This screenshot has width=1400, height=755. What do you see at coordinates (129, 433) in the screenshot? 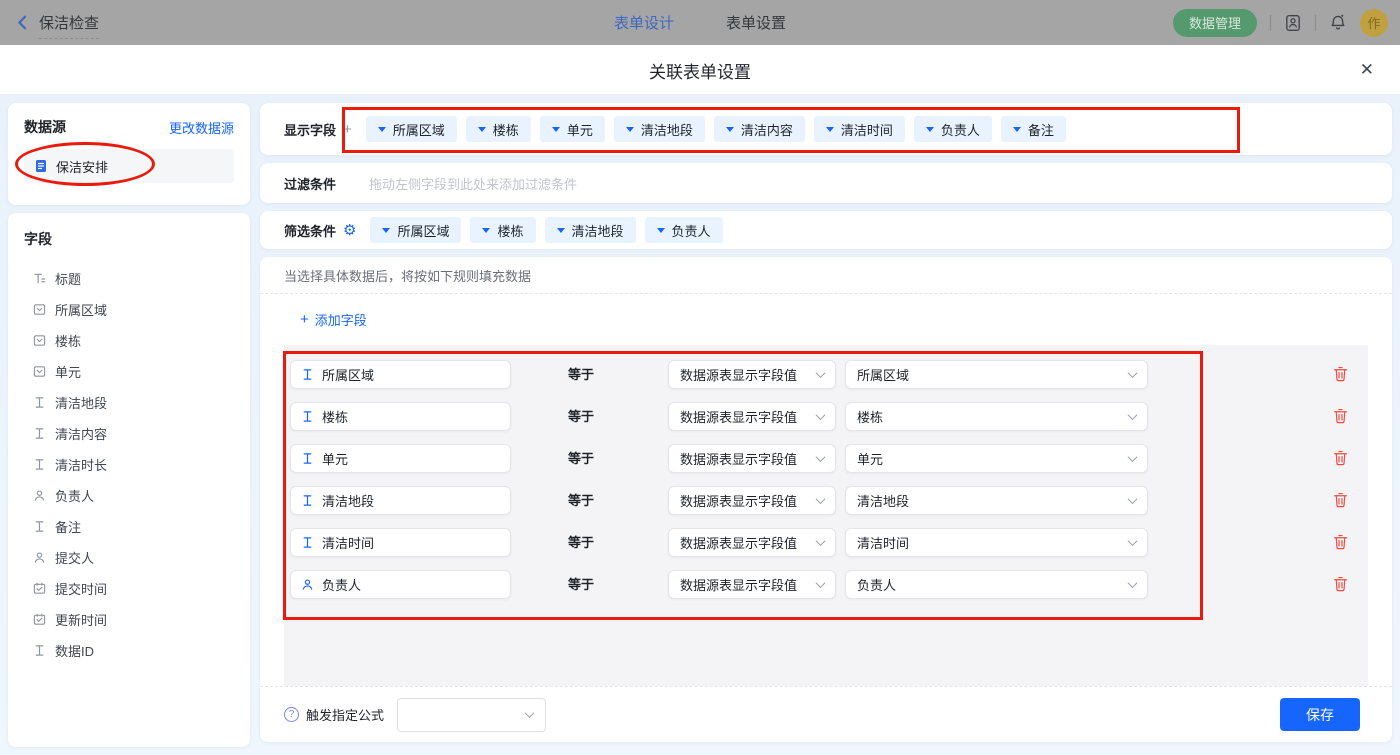
I see `field-item-clean-content: 清洁内容` at bounding box center [129, 433].